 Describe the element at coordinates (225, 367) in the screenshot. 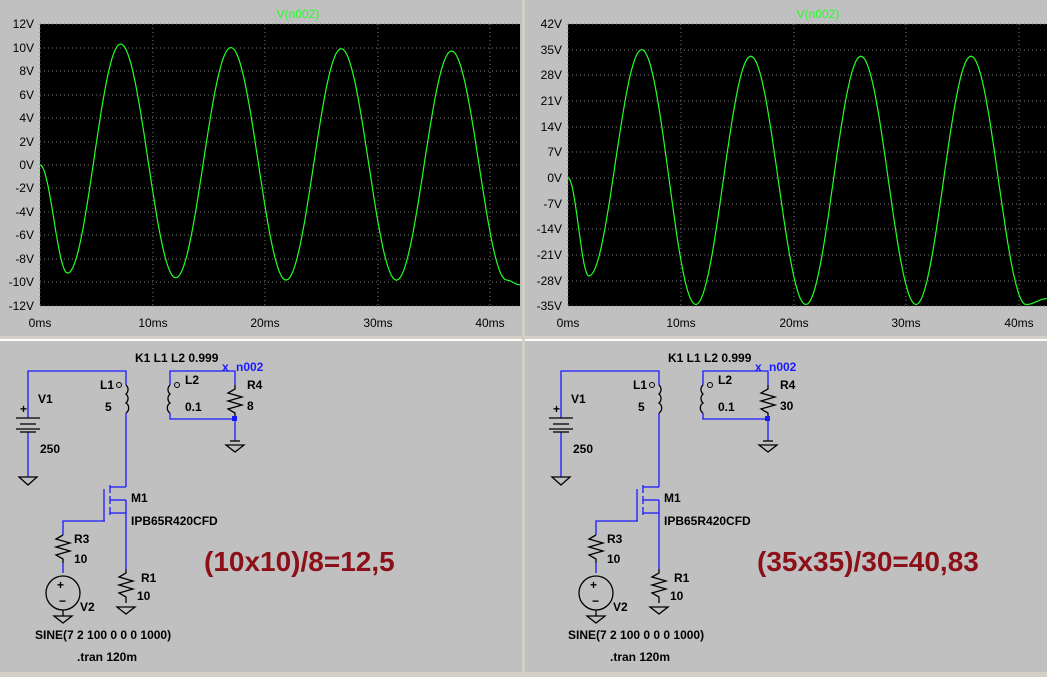

I see `svg-text: x` at that location.